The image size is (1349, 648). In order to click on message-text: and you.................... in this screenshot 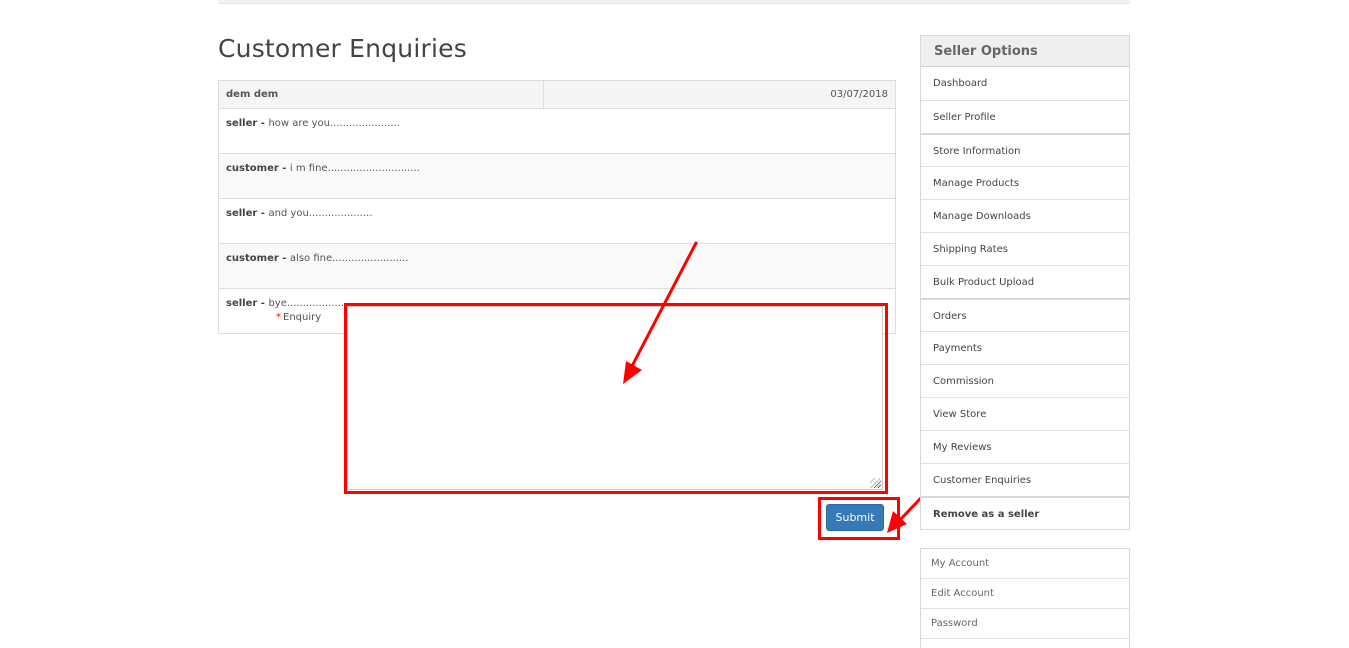, I will do `click(320, 213)`.